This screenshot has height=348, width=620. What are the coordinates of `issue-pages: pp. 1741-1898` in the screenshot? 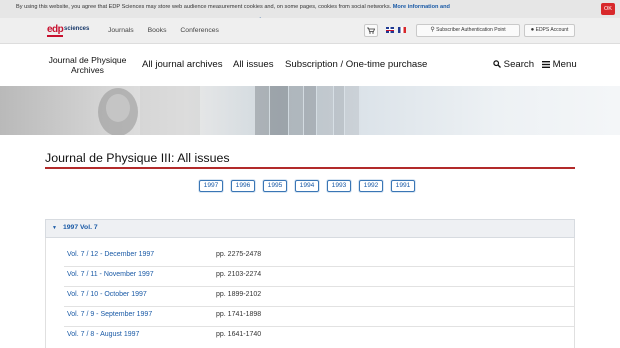 It's located at (239, 314).